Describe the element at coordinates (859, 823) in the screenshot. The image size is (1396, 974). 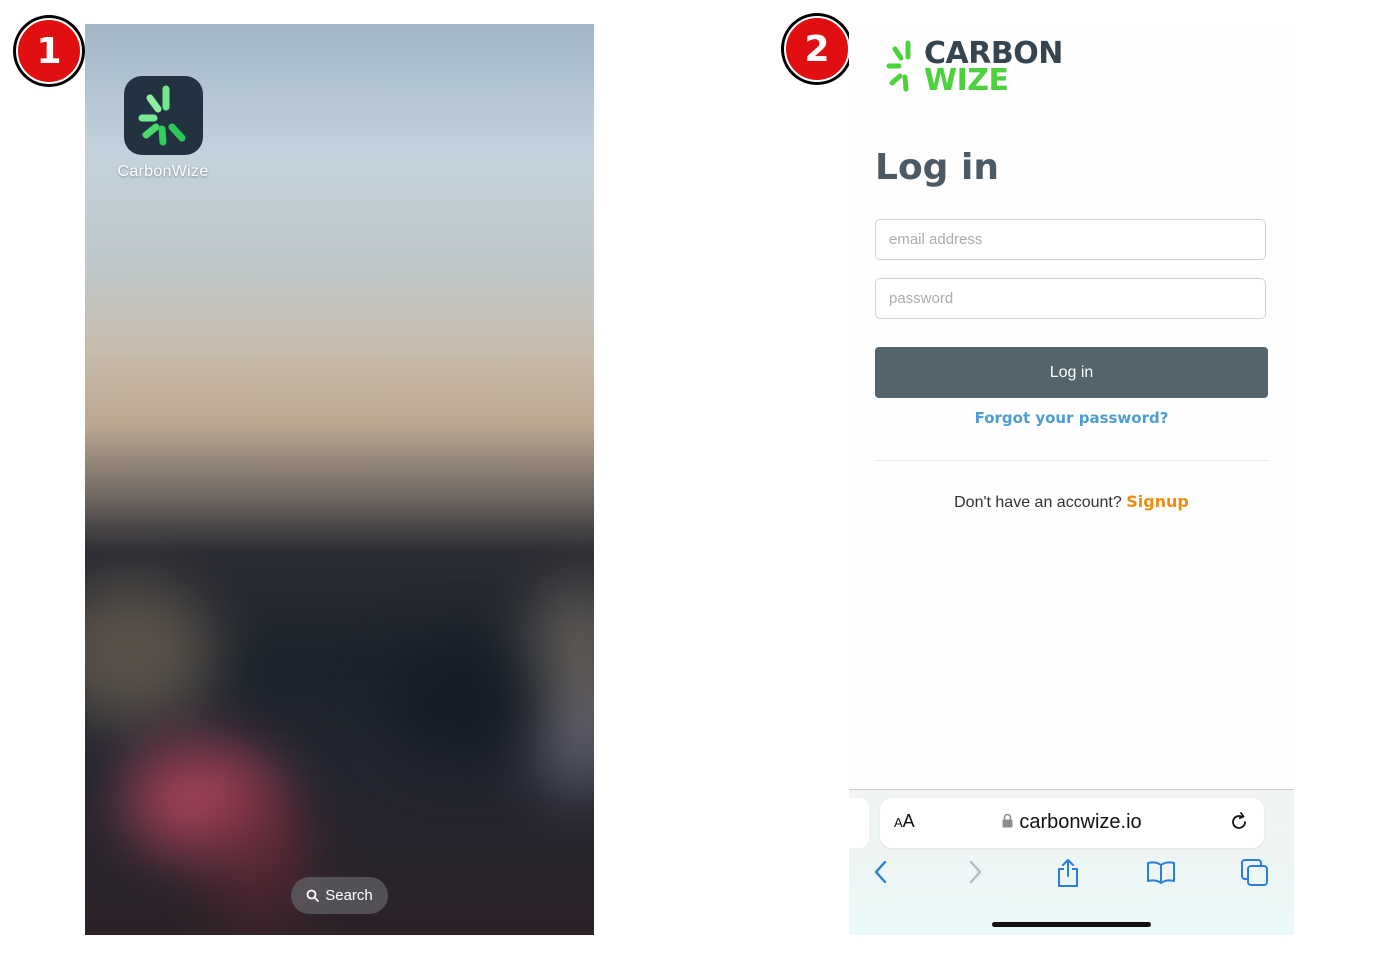
I see `previous-tab-preview` at that location.